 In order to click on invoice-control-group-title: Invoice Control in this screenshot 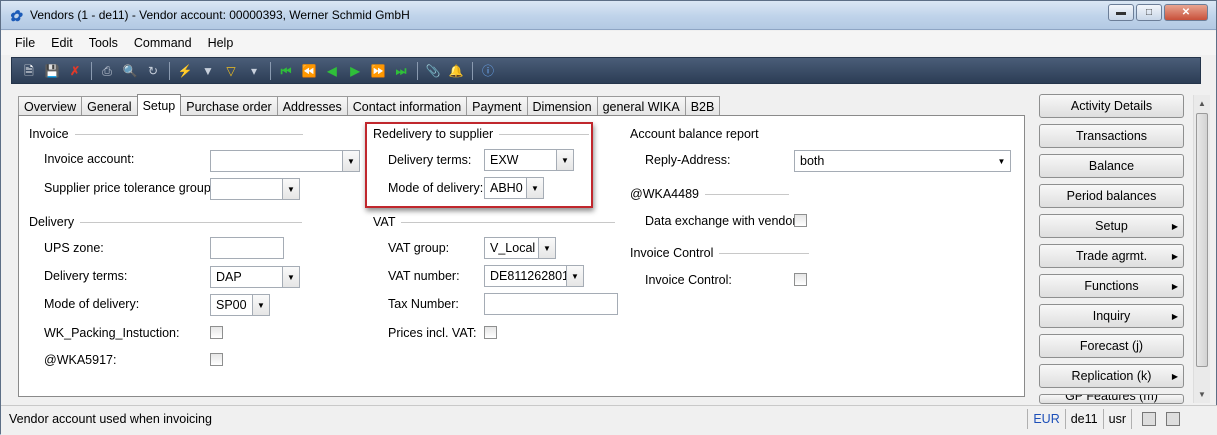, I will do `click(720, 253)`.